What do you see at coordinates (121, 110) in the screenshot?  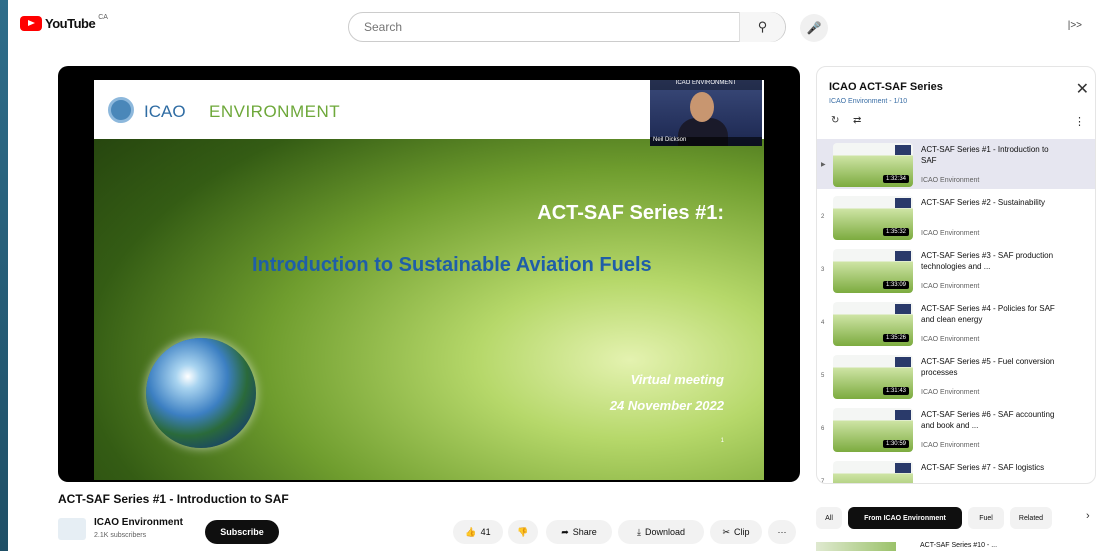 I see `icao-emblem-icon` at bounding box center [121, 110].